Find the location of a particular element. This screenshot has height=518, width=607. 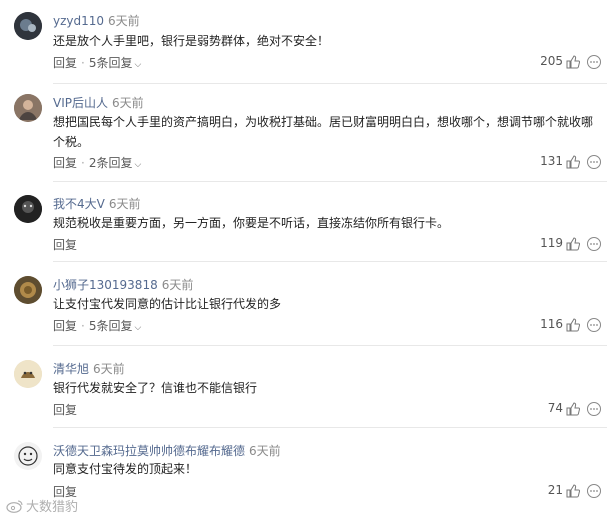

like-count: 21 is located at coordinates (555, 490).